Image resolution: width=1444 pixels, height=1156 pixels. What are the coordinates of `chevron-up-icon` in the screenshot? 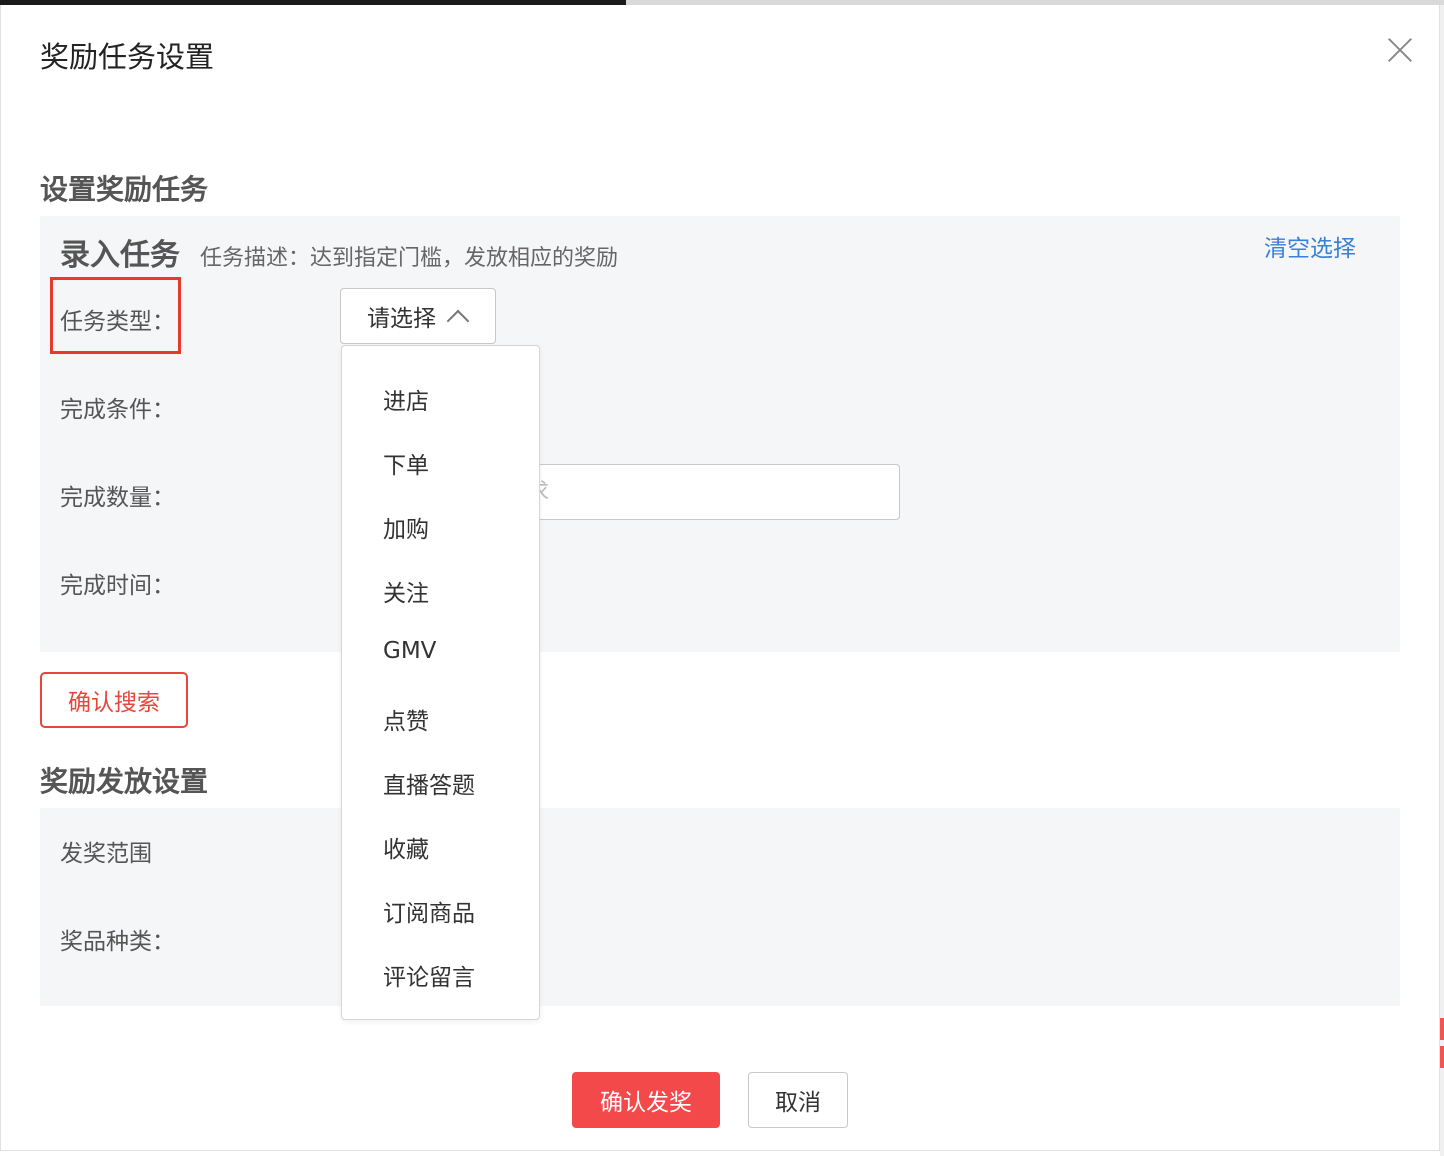 It's located at (458, 321).